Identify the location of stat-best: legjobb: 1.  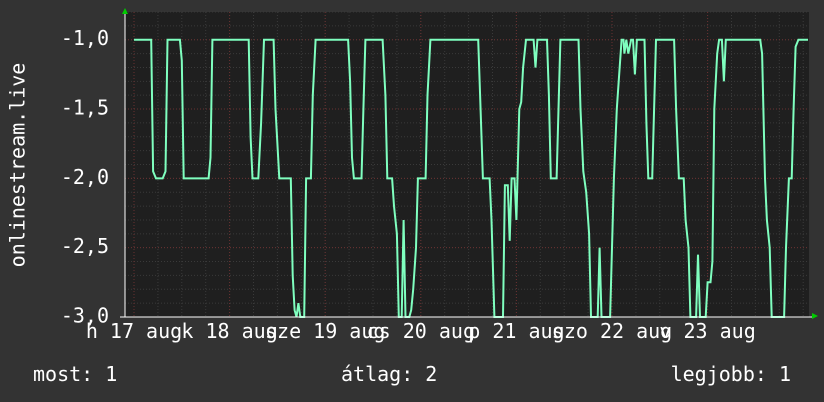
(730, 374).